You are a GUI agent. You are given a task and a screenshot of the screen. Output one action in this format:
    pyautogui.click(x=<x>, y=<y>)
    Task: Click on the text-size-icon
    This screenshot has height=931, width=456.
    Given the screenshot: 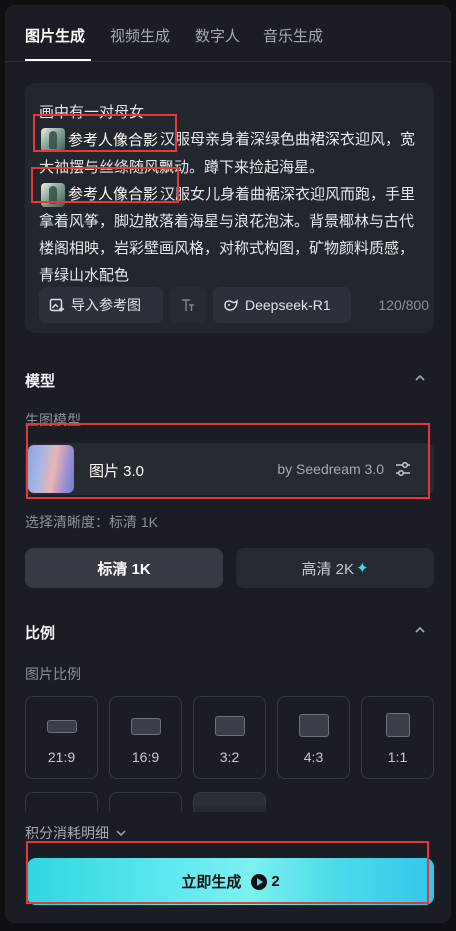 What is the action you would take?
    pyautogui.click(x=188, y=305)
    